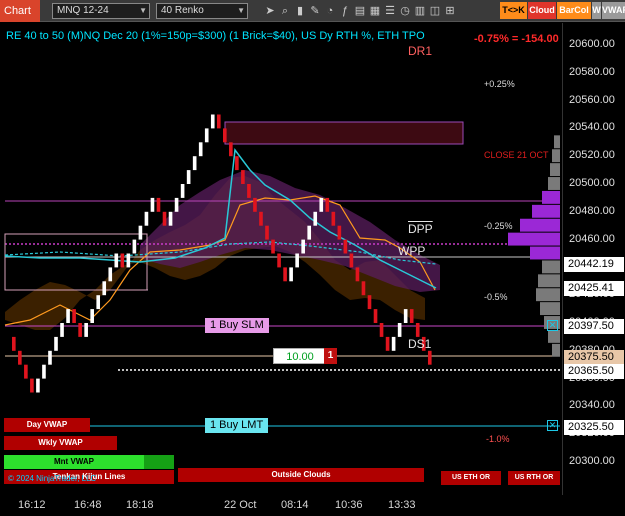  What do you see at coordinates (300, 356) in the screenshot?
I see `order-quantity-input: 10.00` at bounding box center [300, 356].